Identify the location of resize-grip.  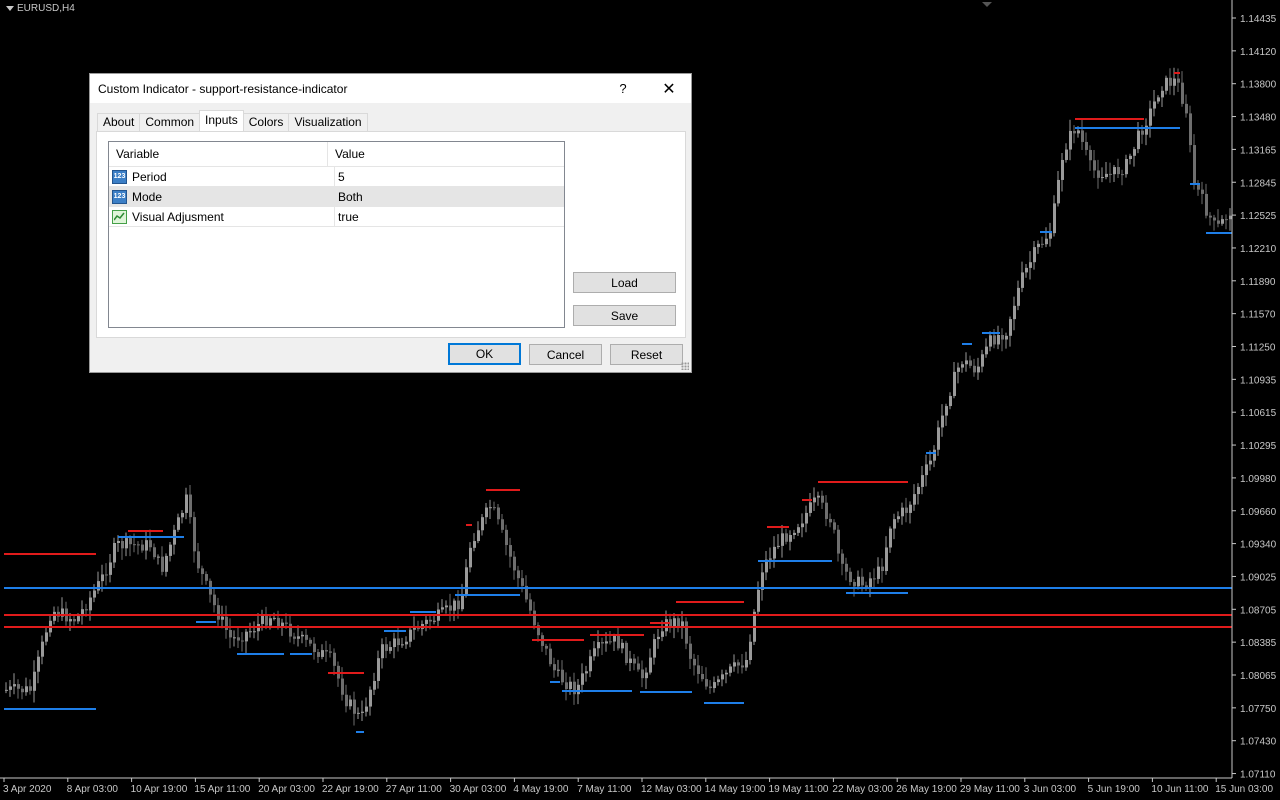
(685, 366).